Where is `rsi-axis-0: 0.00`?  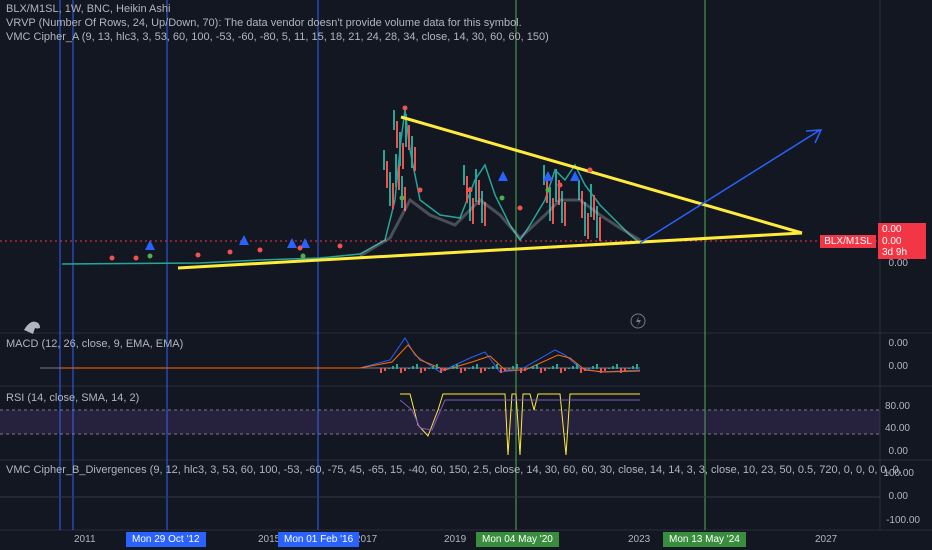 rsi-axis-0: 0.00 is located at coordinates (898, 451).